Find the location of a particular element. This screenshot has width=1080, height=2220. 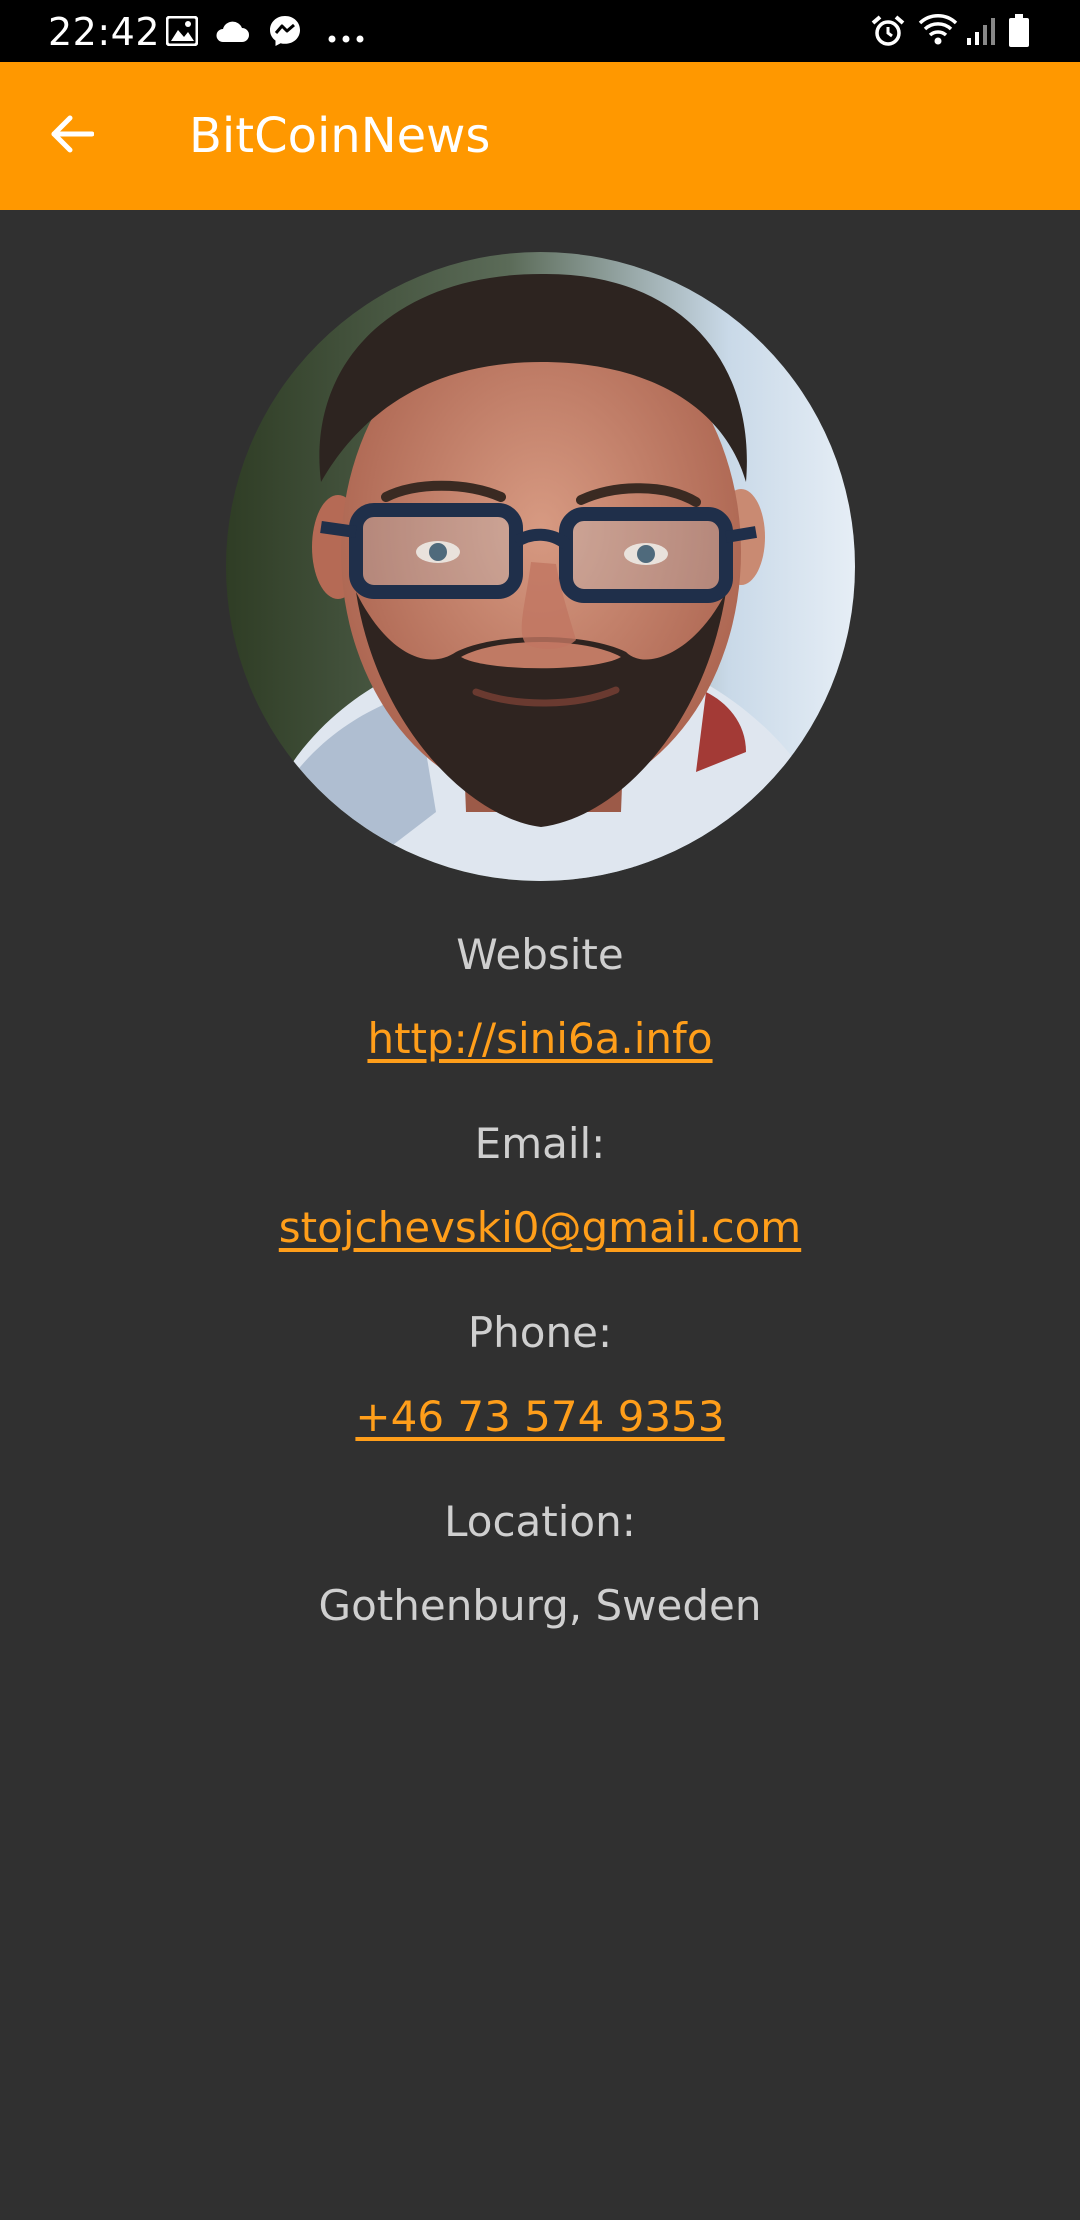

battery-icon is located at coordinates (1019, 33).